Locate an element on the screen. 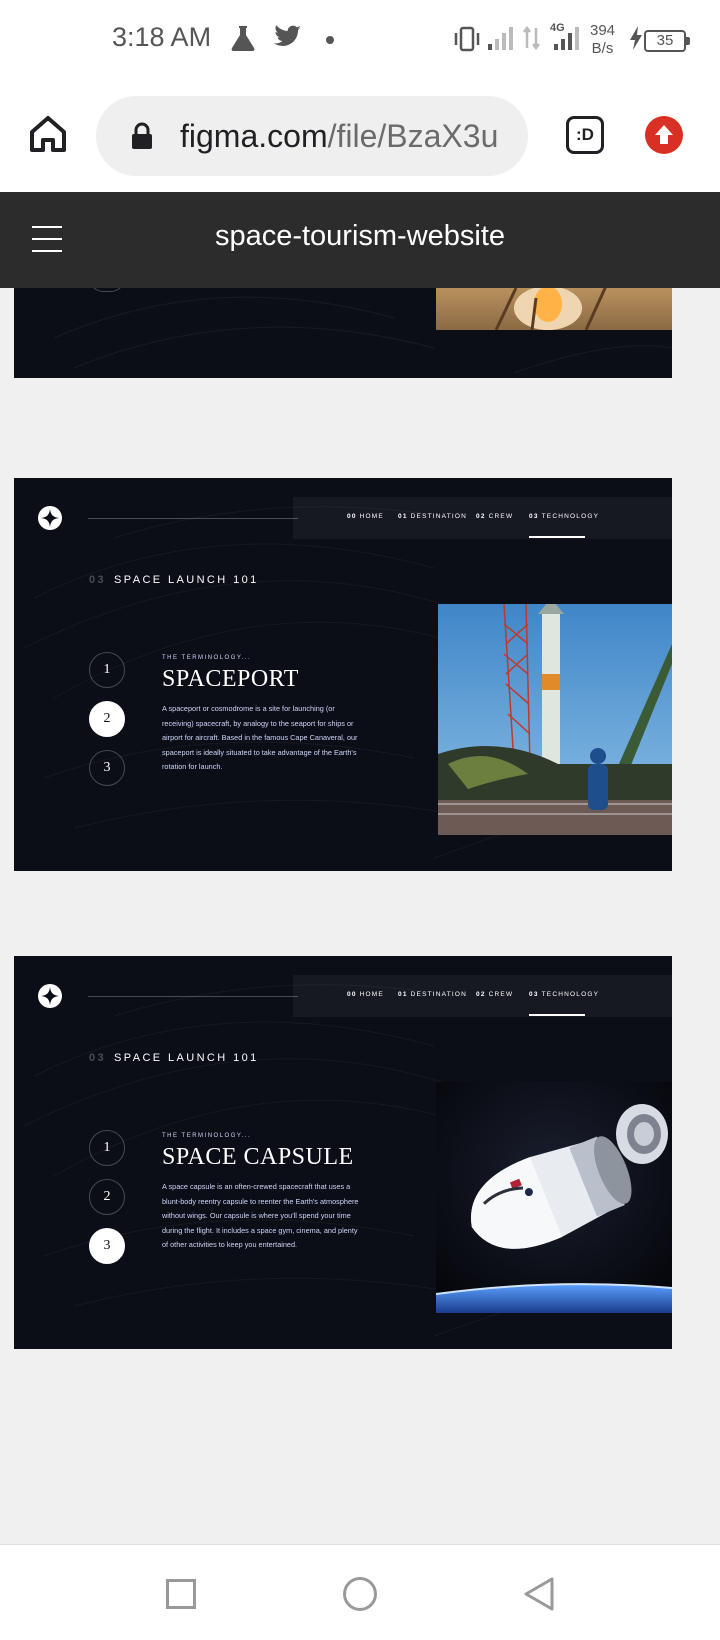  home-circle-icon is located at coordinates (360, 1594).